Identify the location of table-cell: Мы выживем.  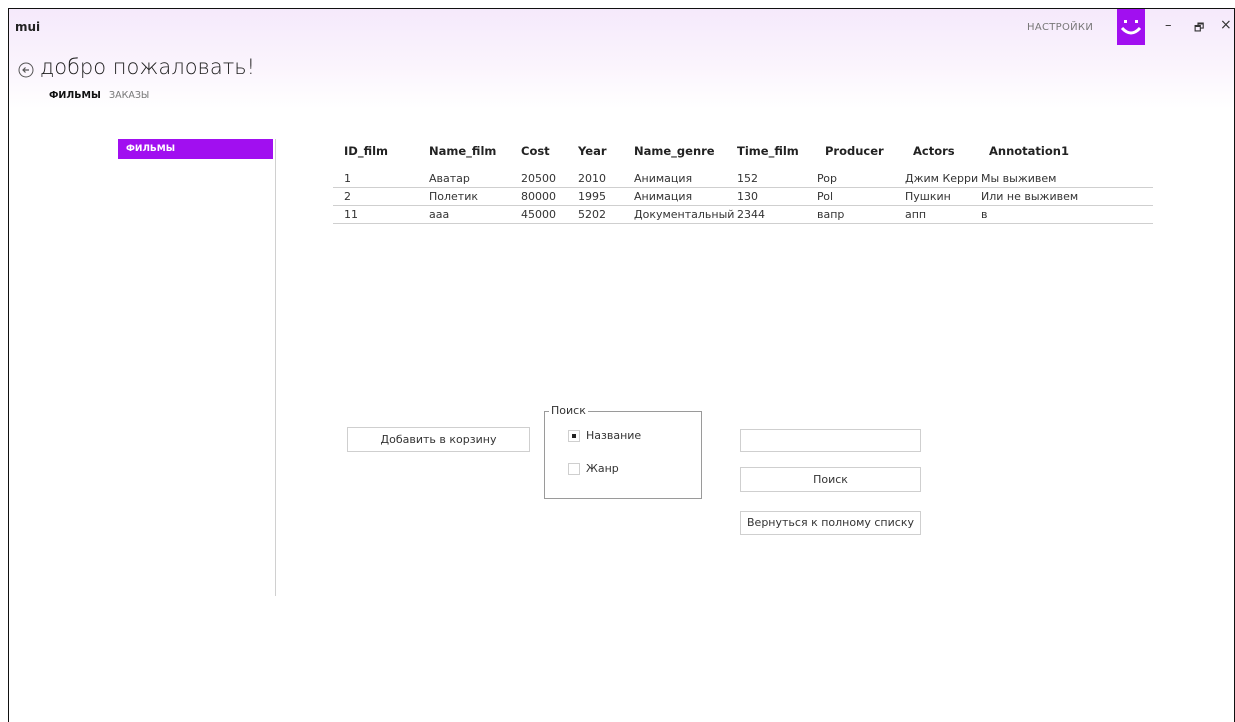
(1019, 178).